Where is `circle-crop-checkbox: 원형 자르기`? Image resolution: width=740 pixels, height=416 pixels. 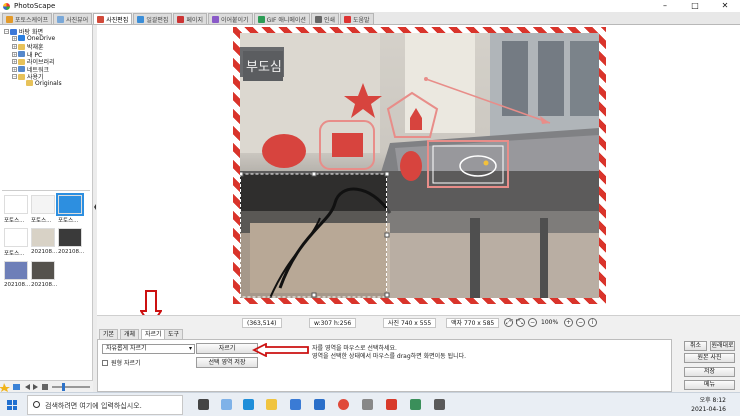
circle-crop-checkbox: 원형 자르기 is located at coordinates (121, 362).